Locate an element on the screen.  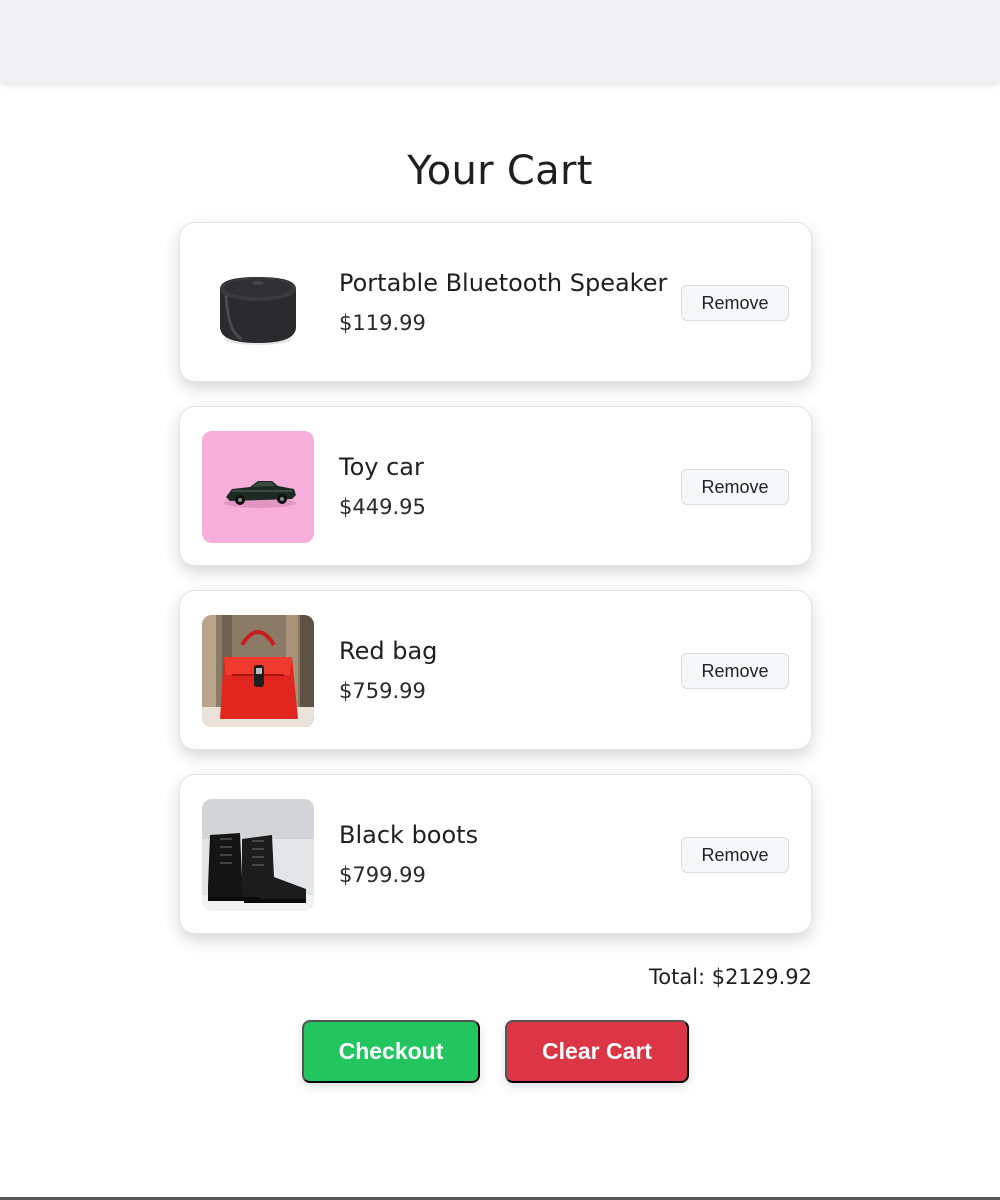
black-boots-image is located at coordinates (258, 855).